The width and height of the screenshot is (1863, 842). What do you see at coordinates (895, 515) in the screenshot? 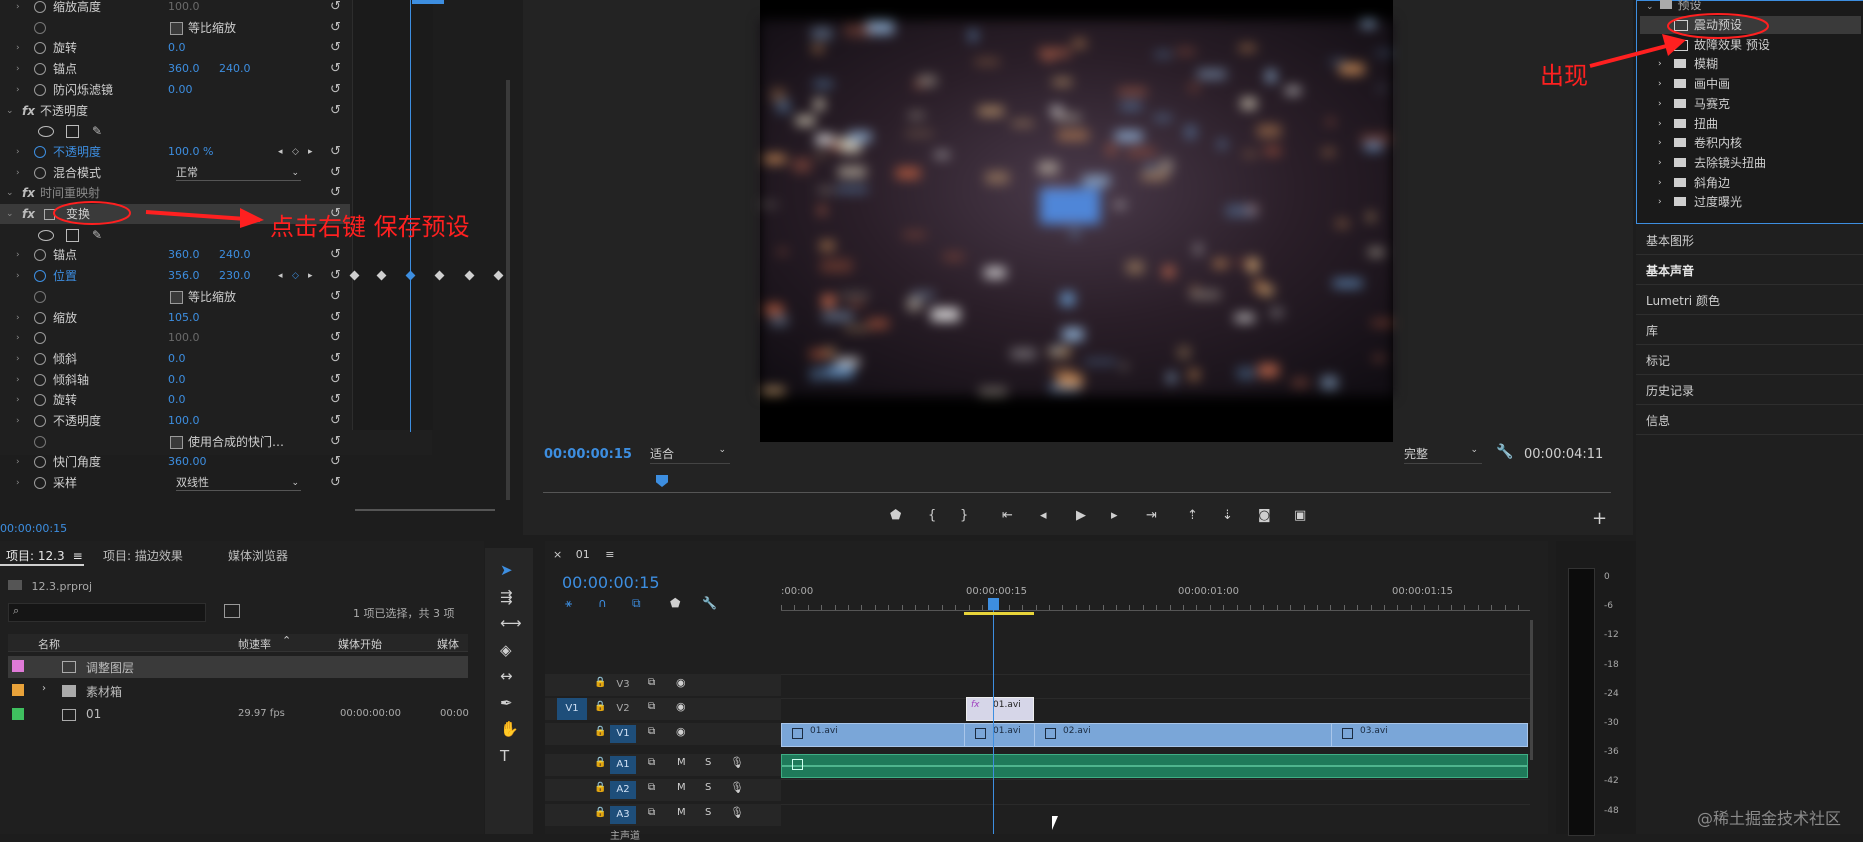
I see `marker-icon: ⬟` at bounding box center [895, 515].